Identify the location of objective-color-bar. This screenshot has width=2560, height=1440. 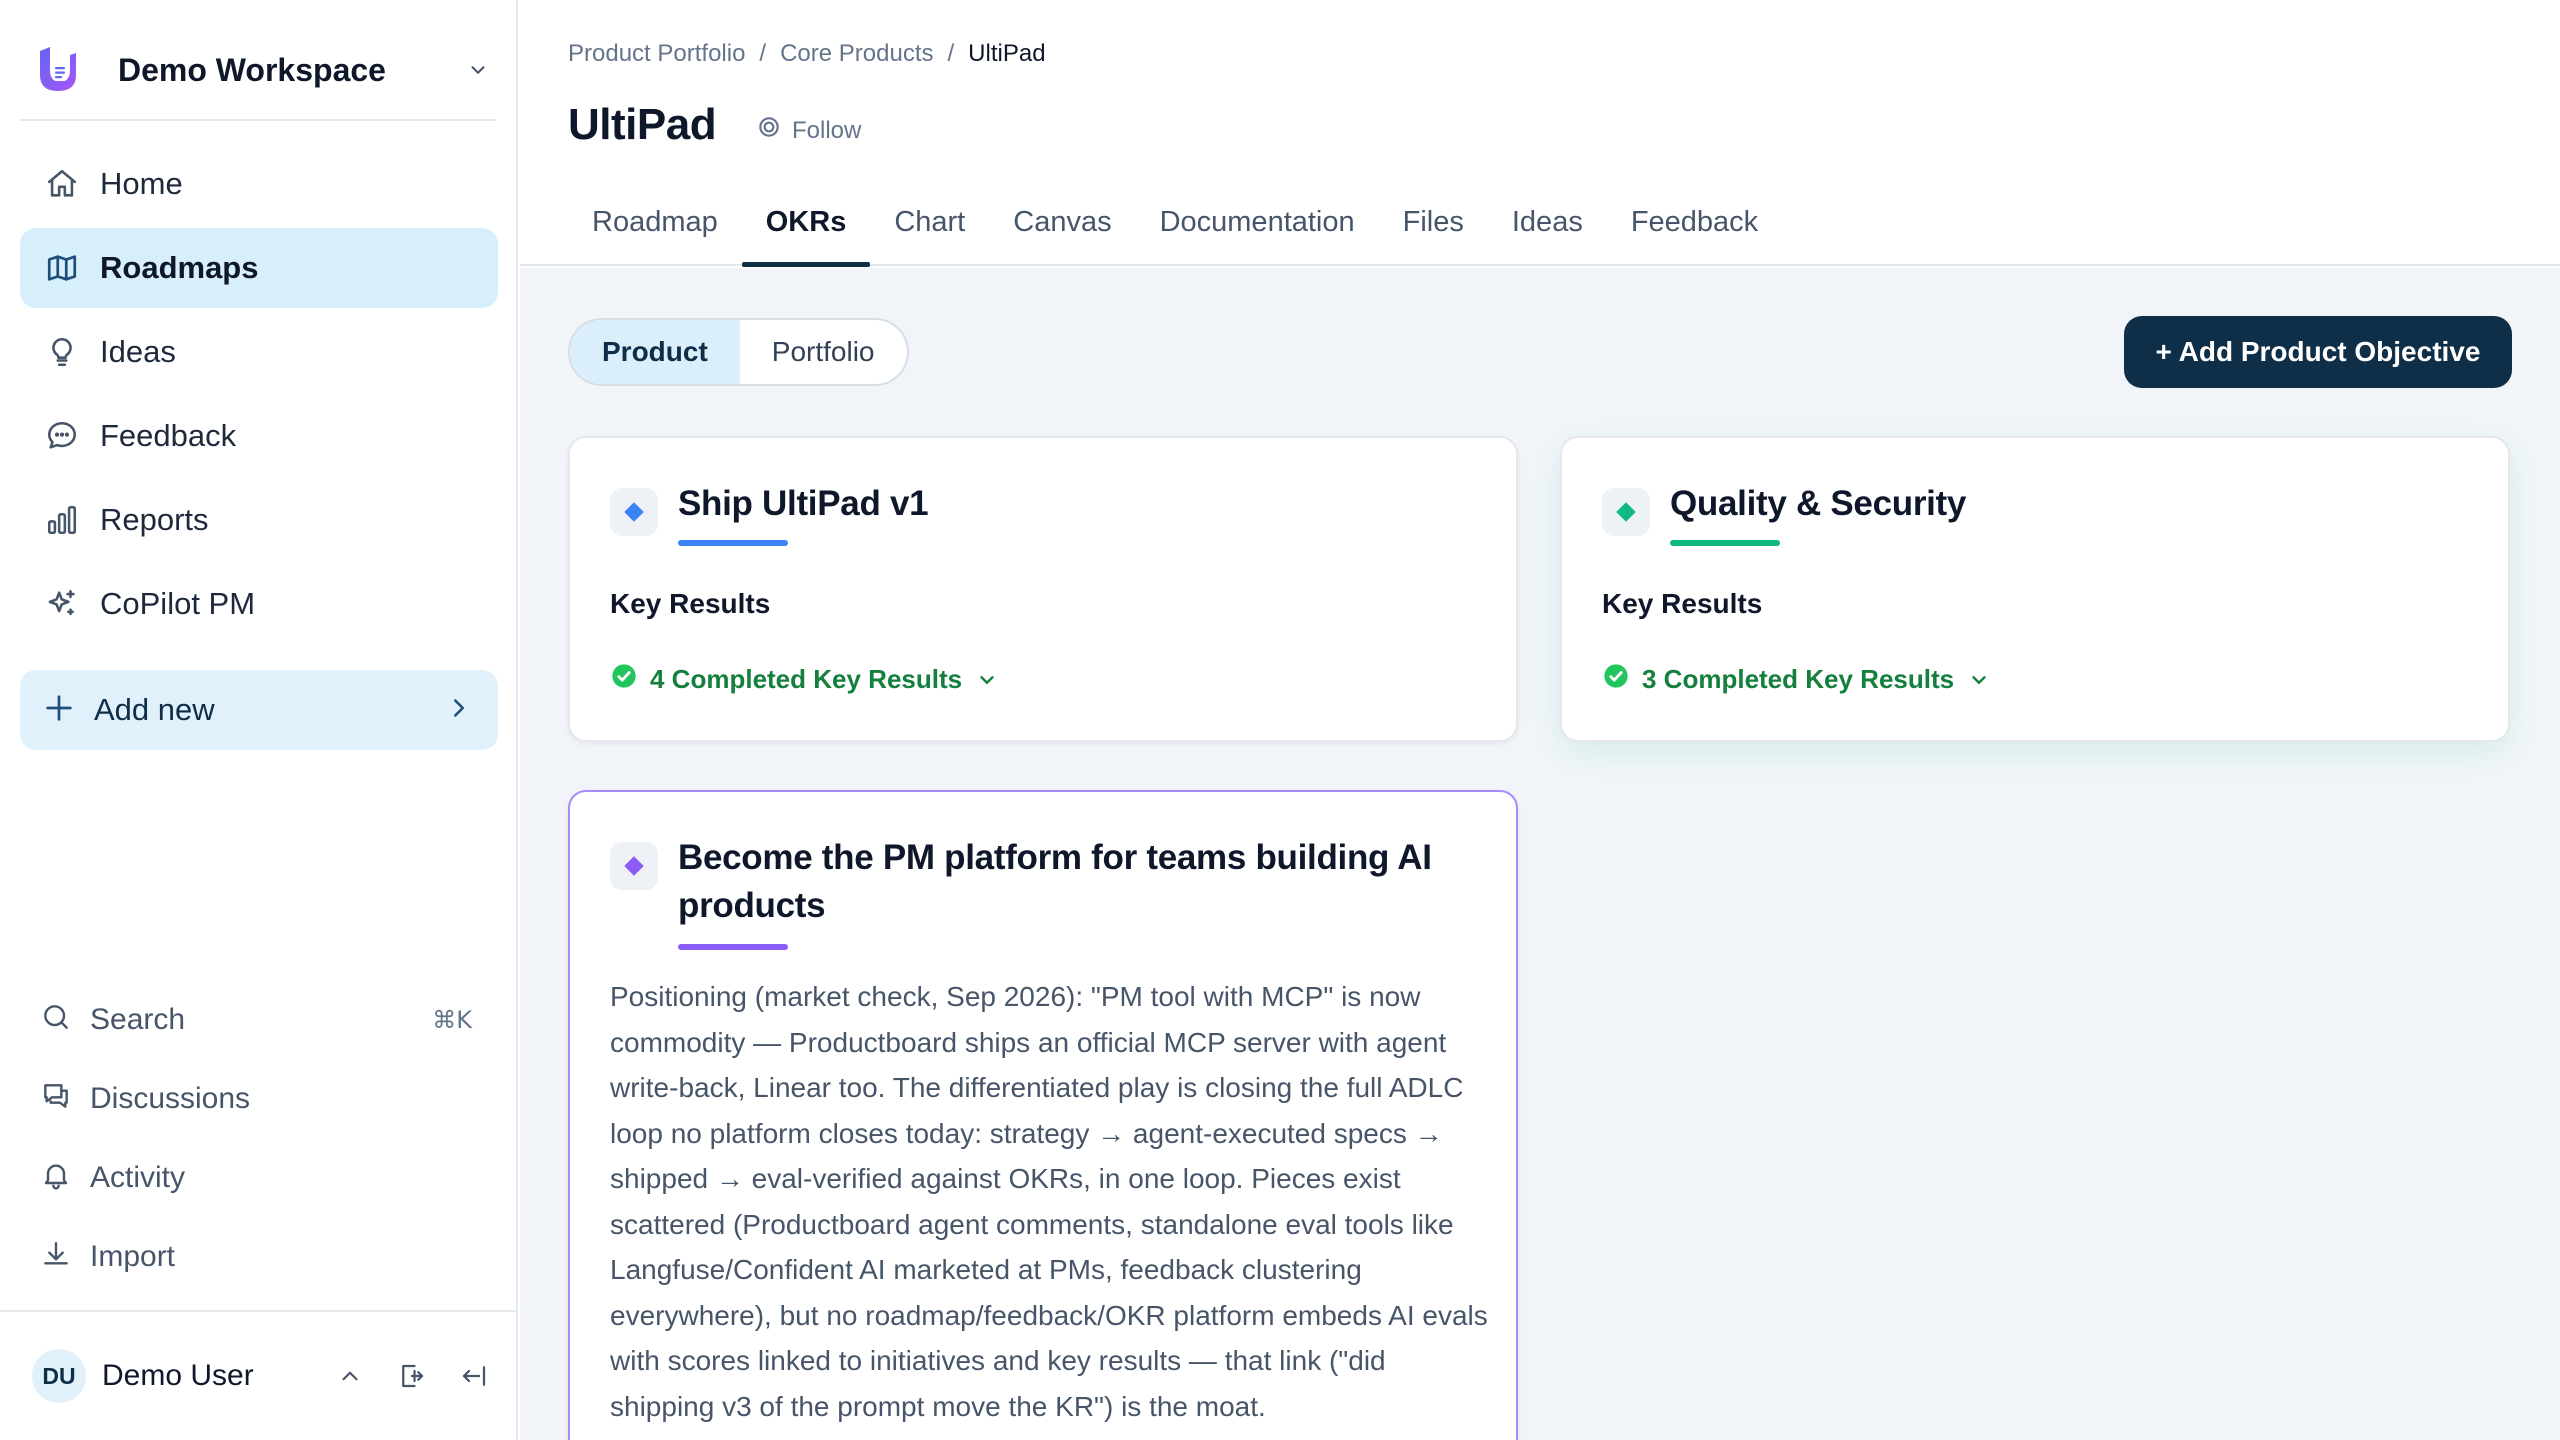
(733, 543).